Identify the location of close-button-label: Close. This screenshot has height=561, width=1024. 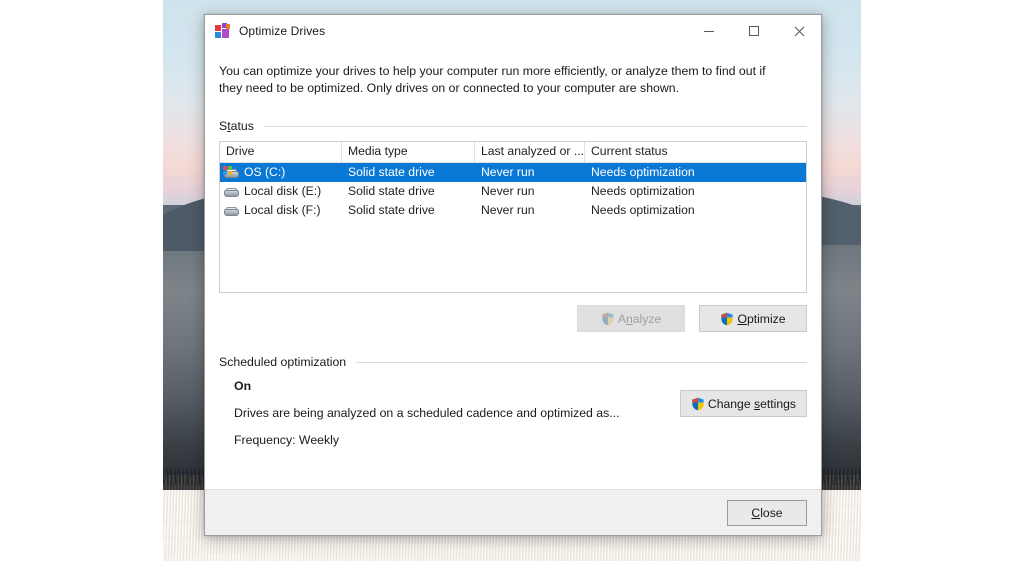
(766, 513).